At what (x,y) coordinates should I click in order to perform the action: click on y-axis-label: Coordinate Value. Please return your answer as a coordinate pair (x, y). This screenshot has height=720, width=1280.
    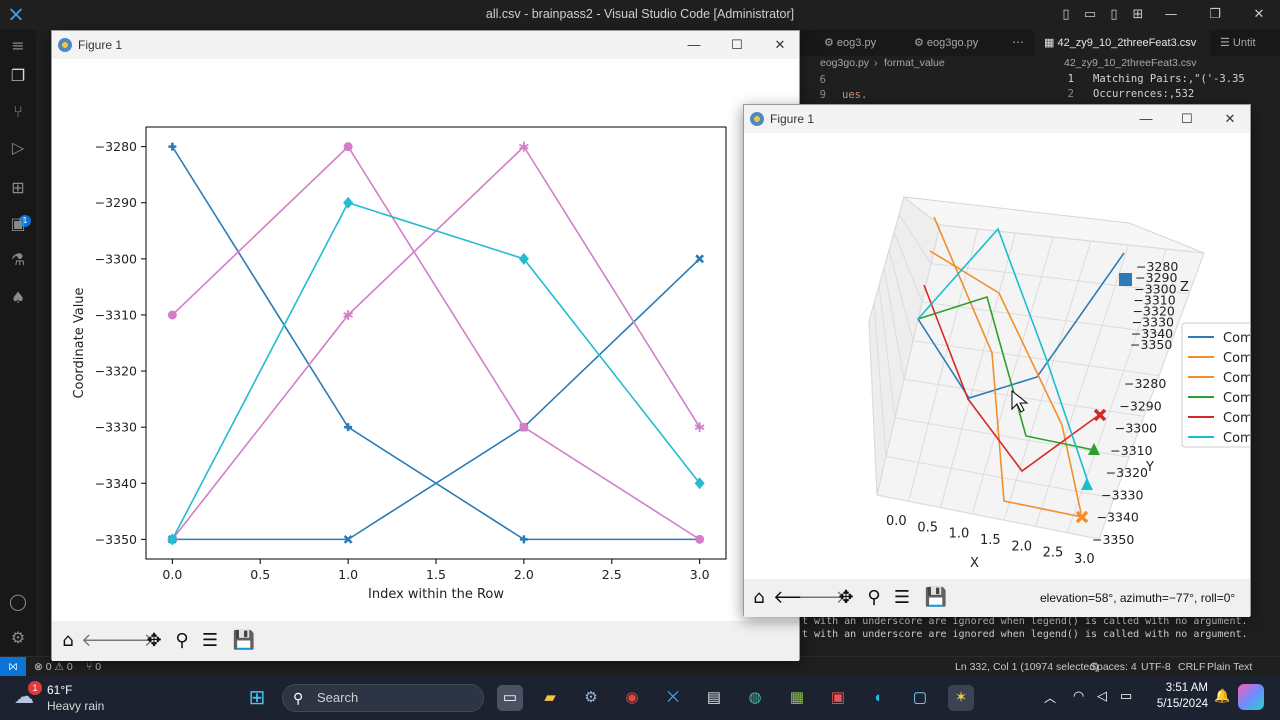
    Looking at the image, I should click on (79, 342).